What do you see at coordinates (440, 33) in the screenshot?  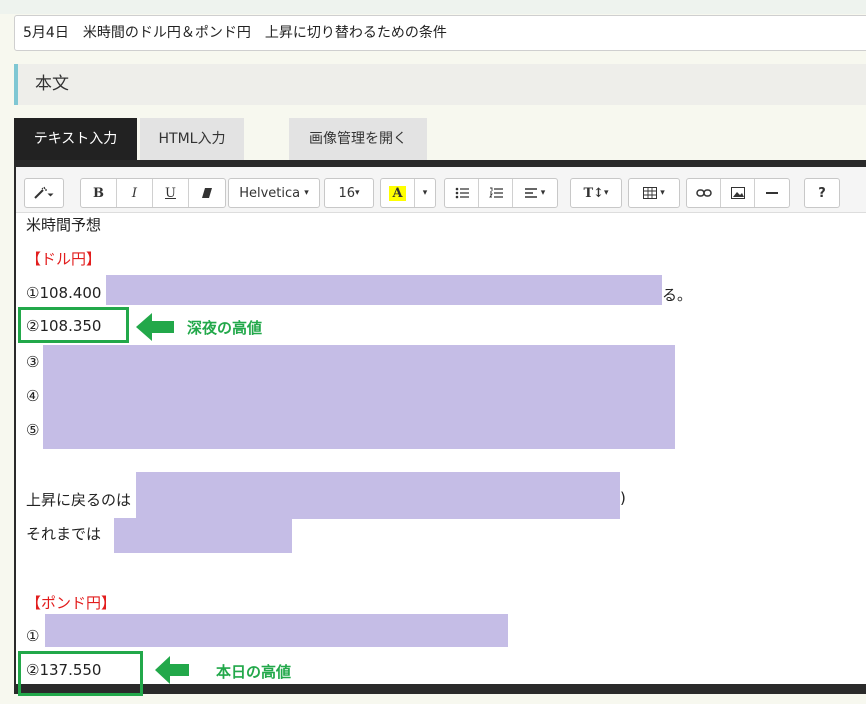 I see `title-input: 5月4日 米時間のドル円＆ポンド円 上昇に切り替わるための条件` at bounding box center [440, 33].